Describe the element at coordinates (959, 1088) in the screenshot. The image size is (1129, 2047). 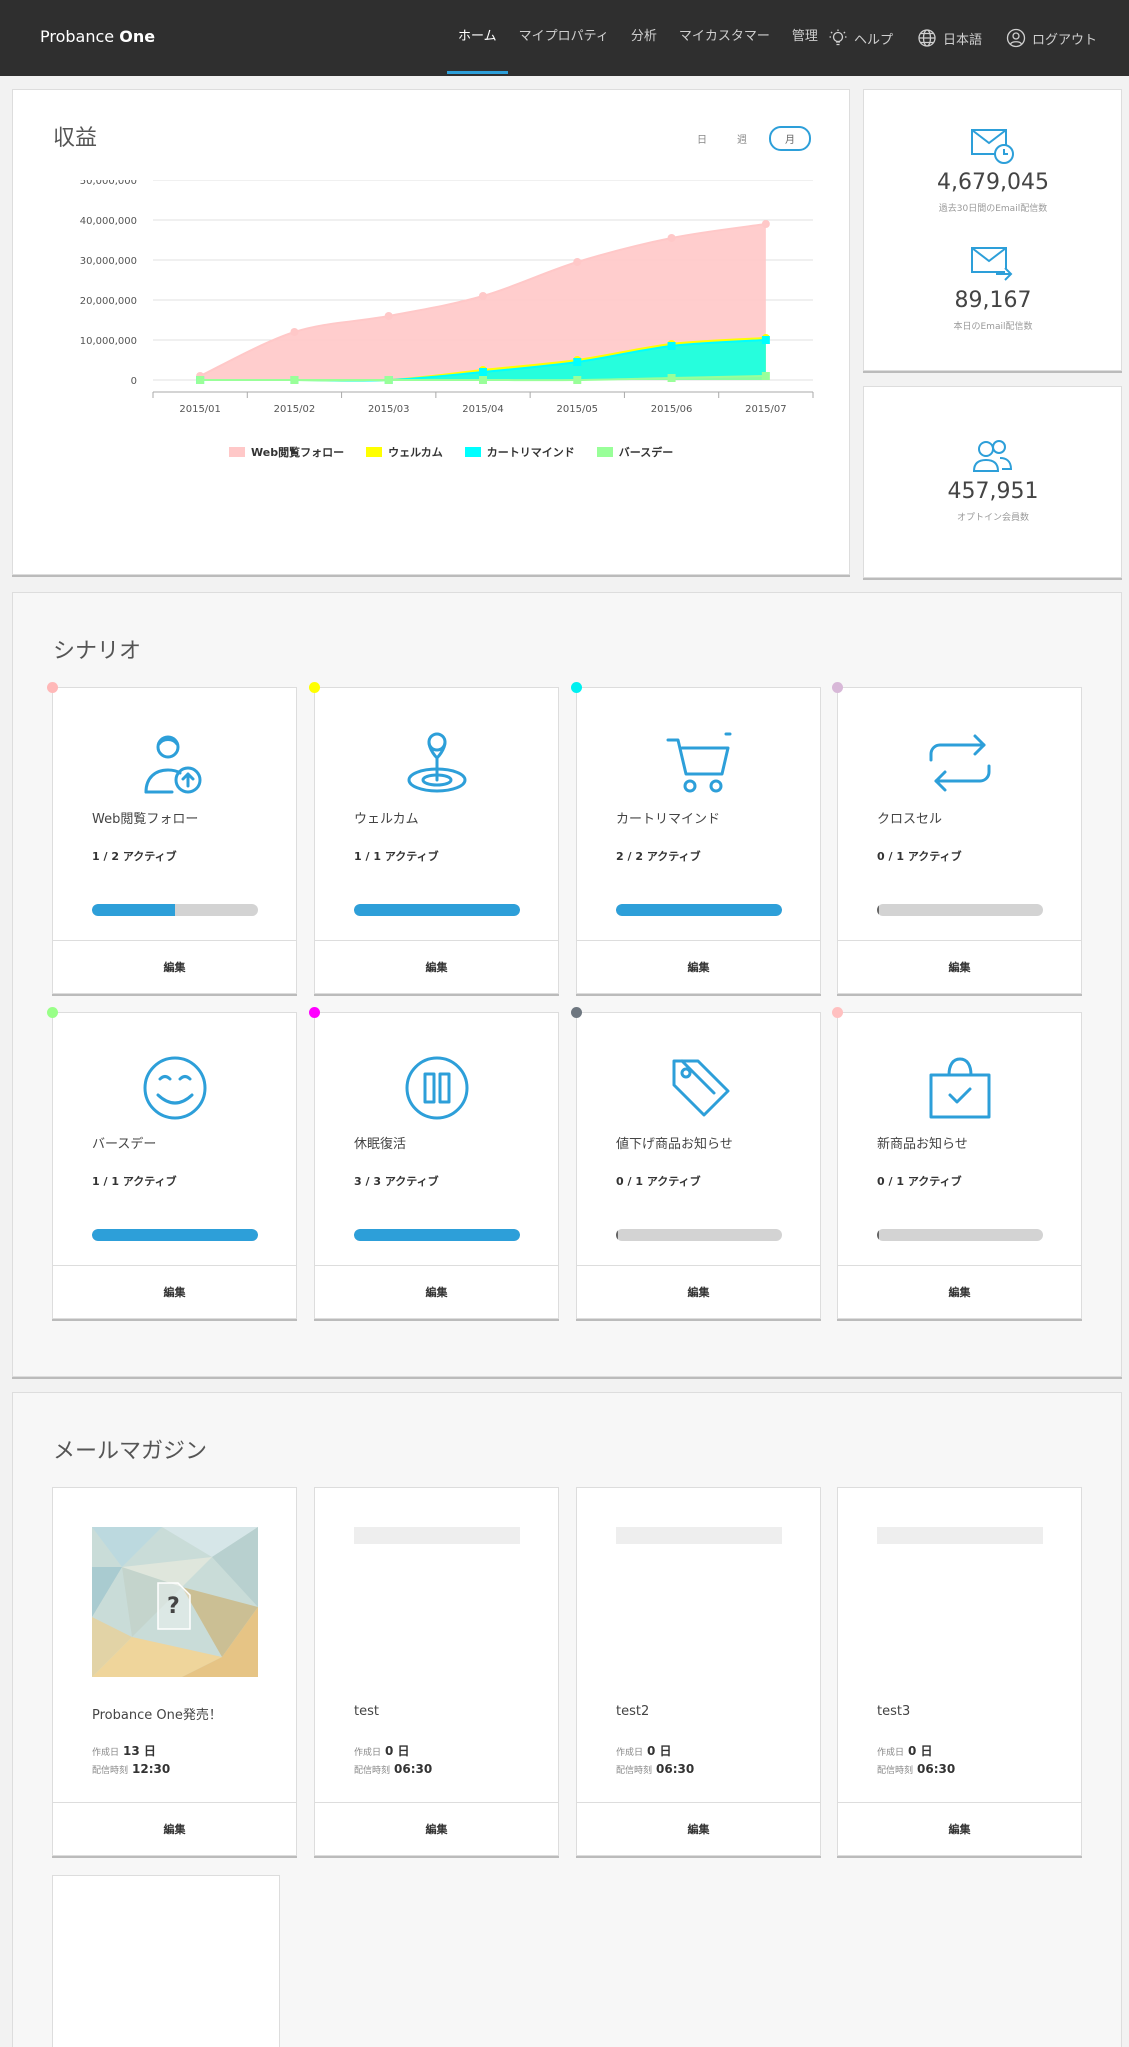
I see `shopping-bag-icon` at that location.